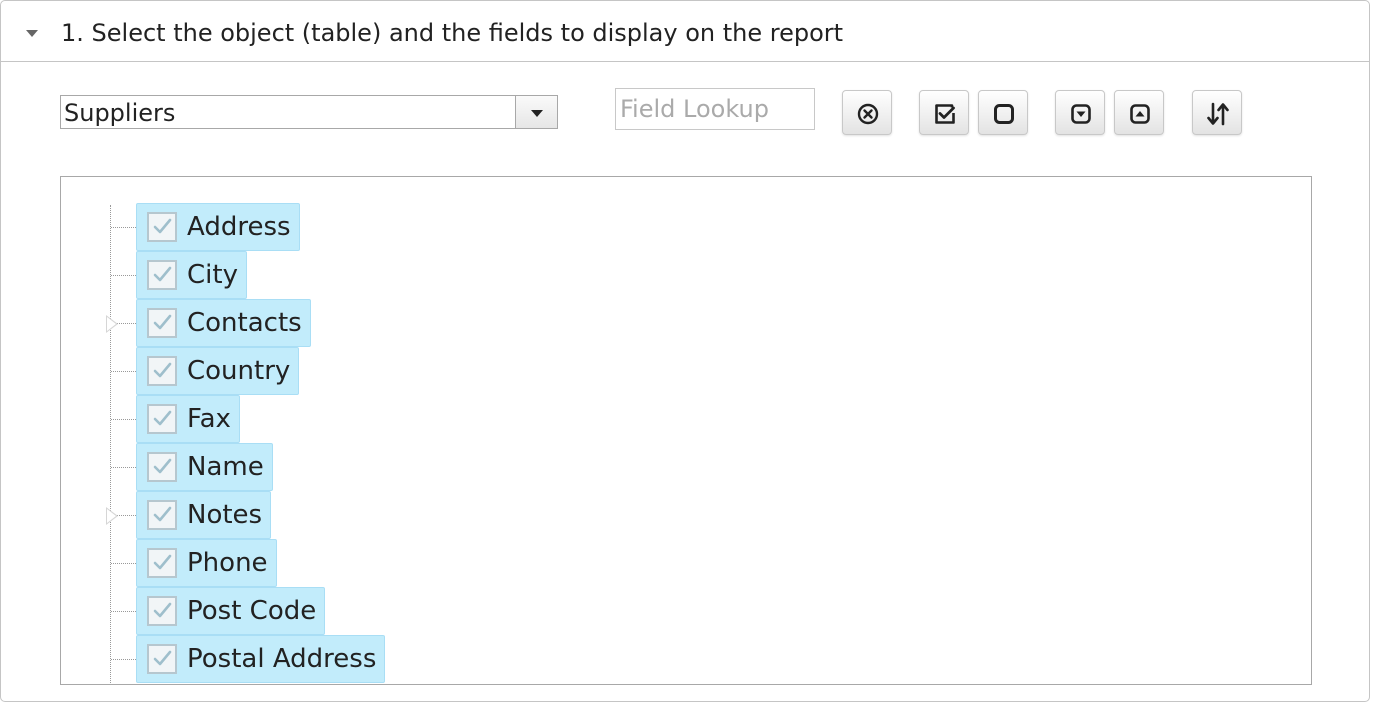 The image size is (1380, 702). I want to click on tree-node-label: Name, so click(225, 467).